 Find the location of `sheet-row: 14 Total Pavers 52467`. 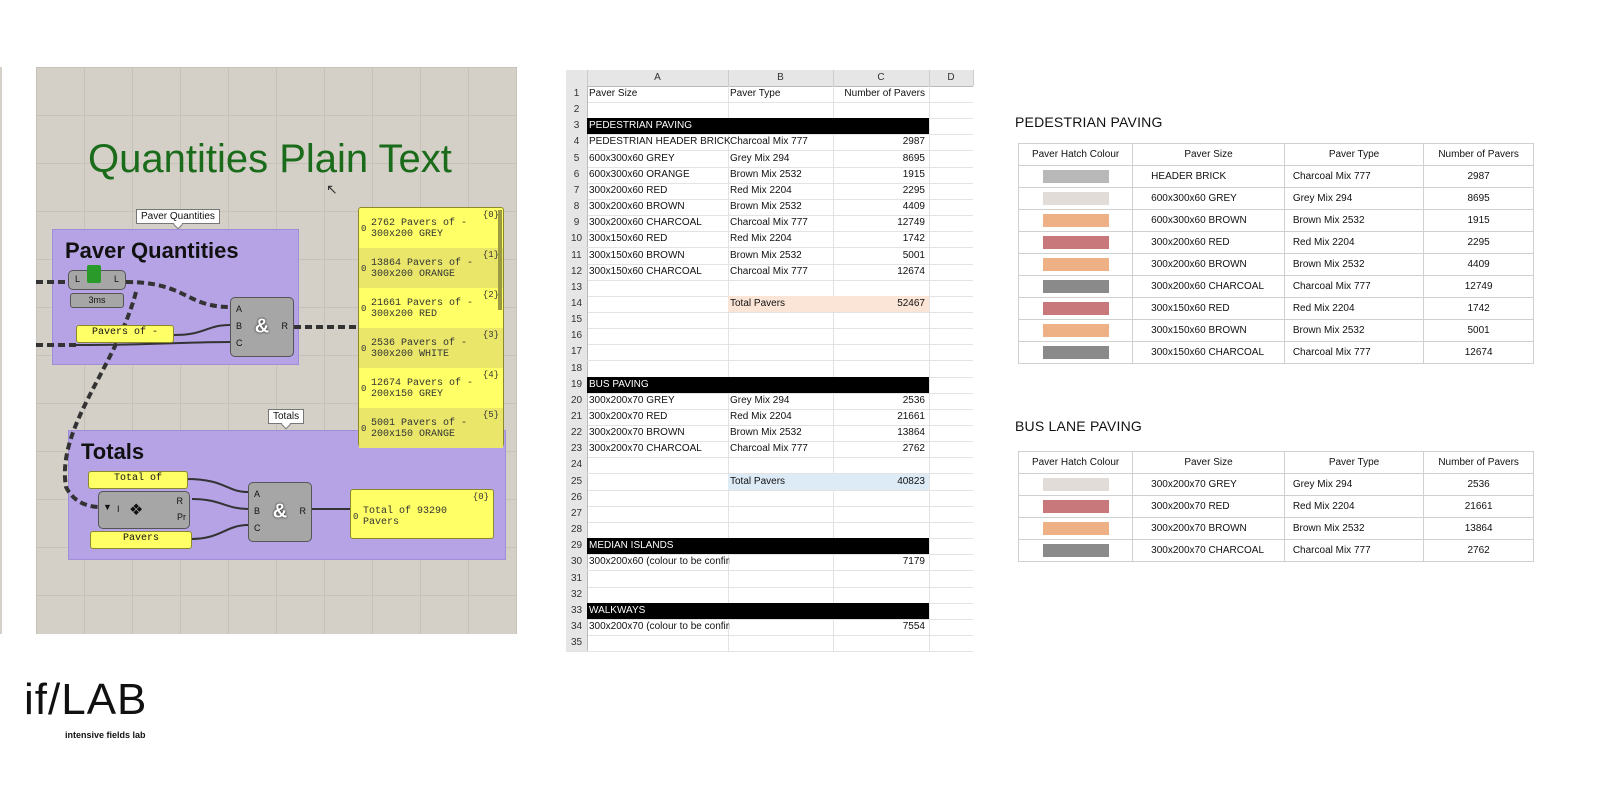

sheet-row: 14 Total Pavers 52467 is located at coordinates (769, 304).